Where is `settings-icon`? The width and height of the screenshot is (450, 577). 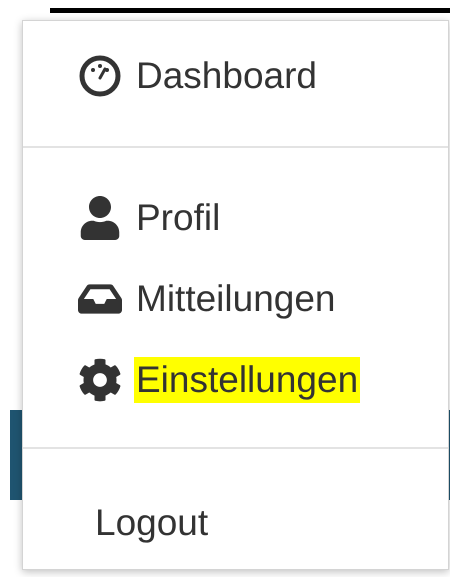 settings-icon is located at coordinates (100, 380).